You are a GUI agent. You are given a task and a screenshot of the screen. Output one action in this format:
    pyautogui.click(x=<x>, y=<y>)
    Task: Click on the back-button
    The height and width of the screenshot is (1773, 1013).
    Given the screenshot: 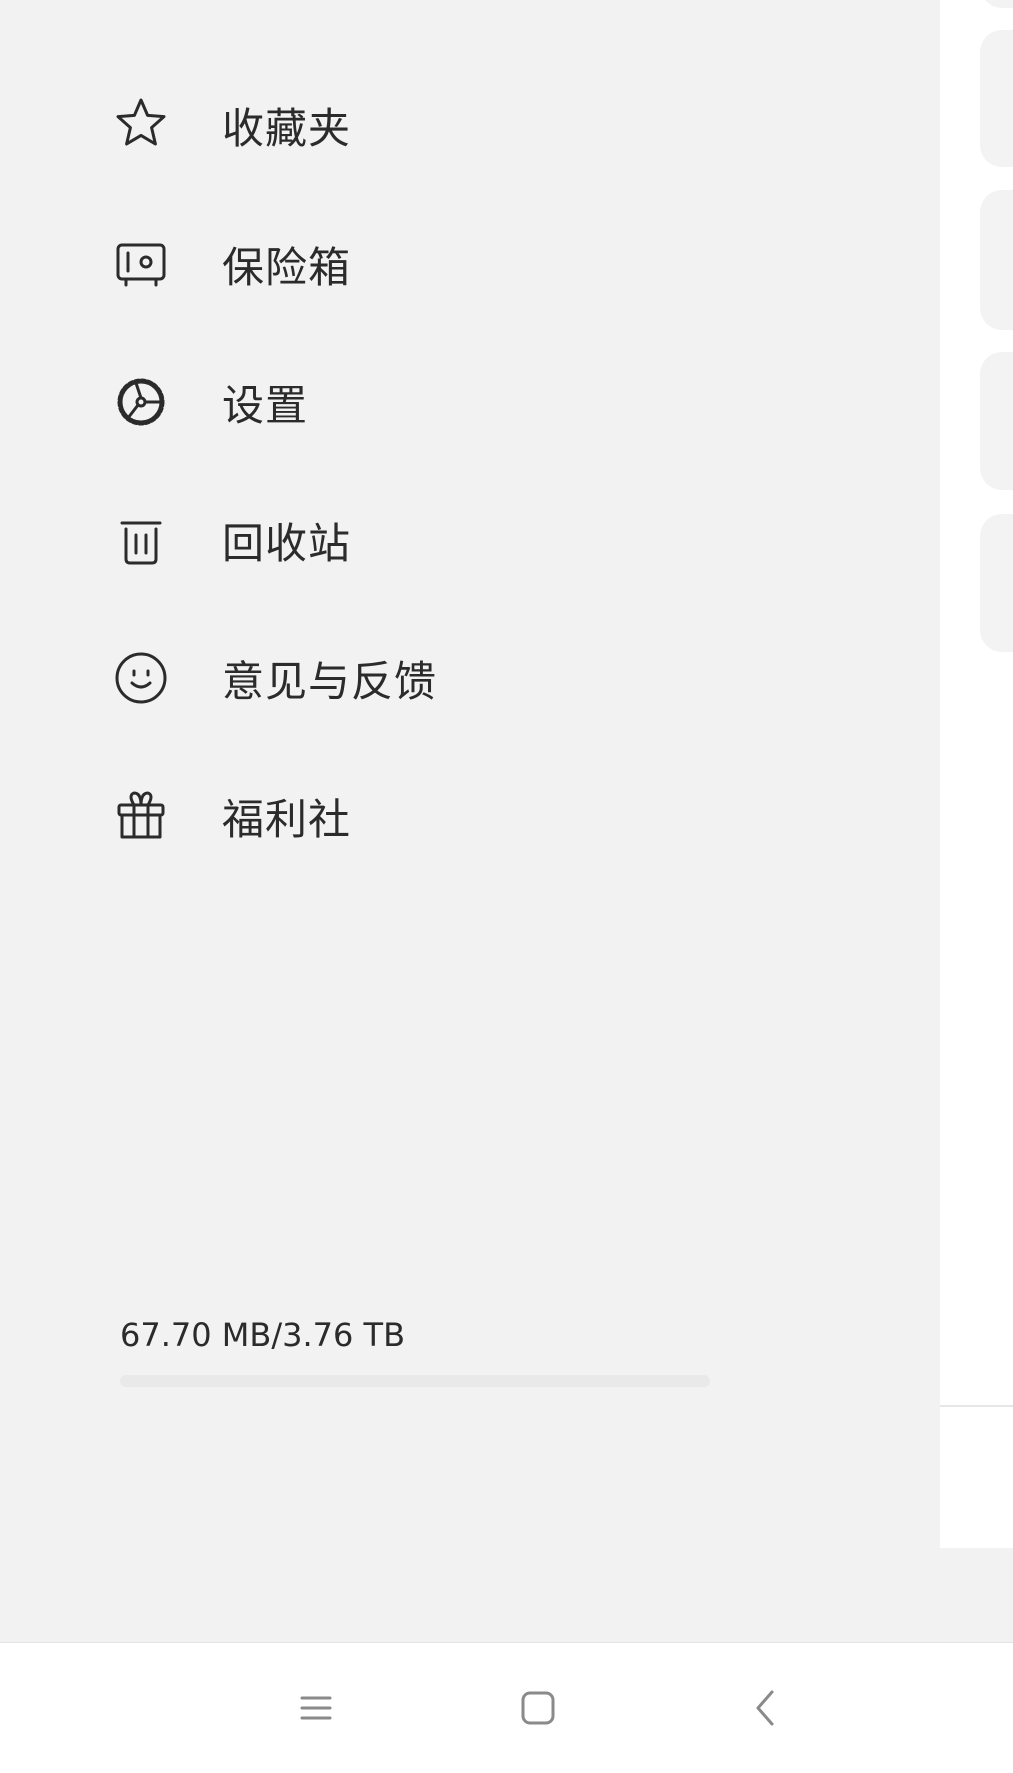 What is the action you would take?
    pyautogui.click(x=766, y=1708)
    